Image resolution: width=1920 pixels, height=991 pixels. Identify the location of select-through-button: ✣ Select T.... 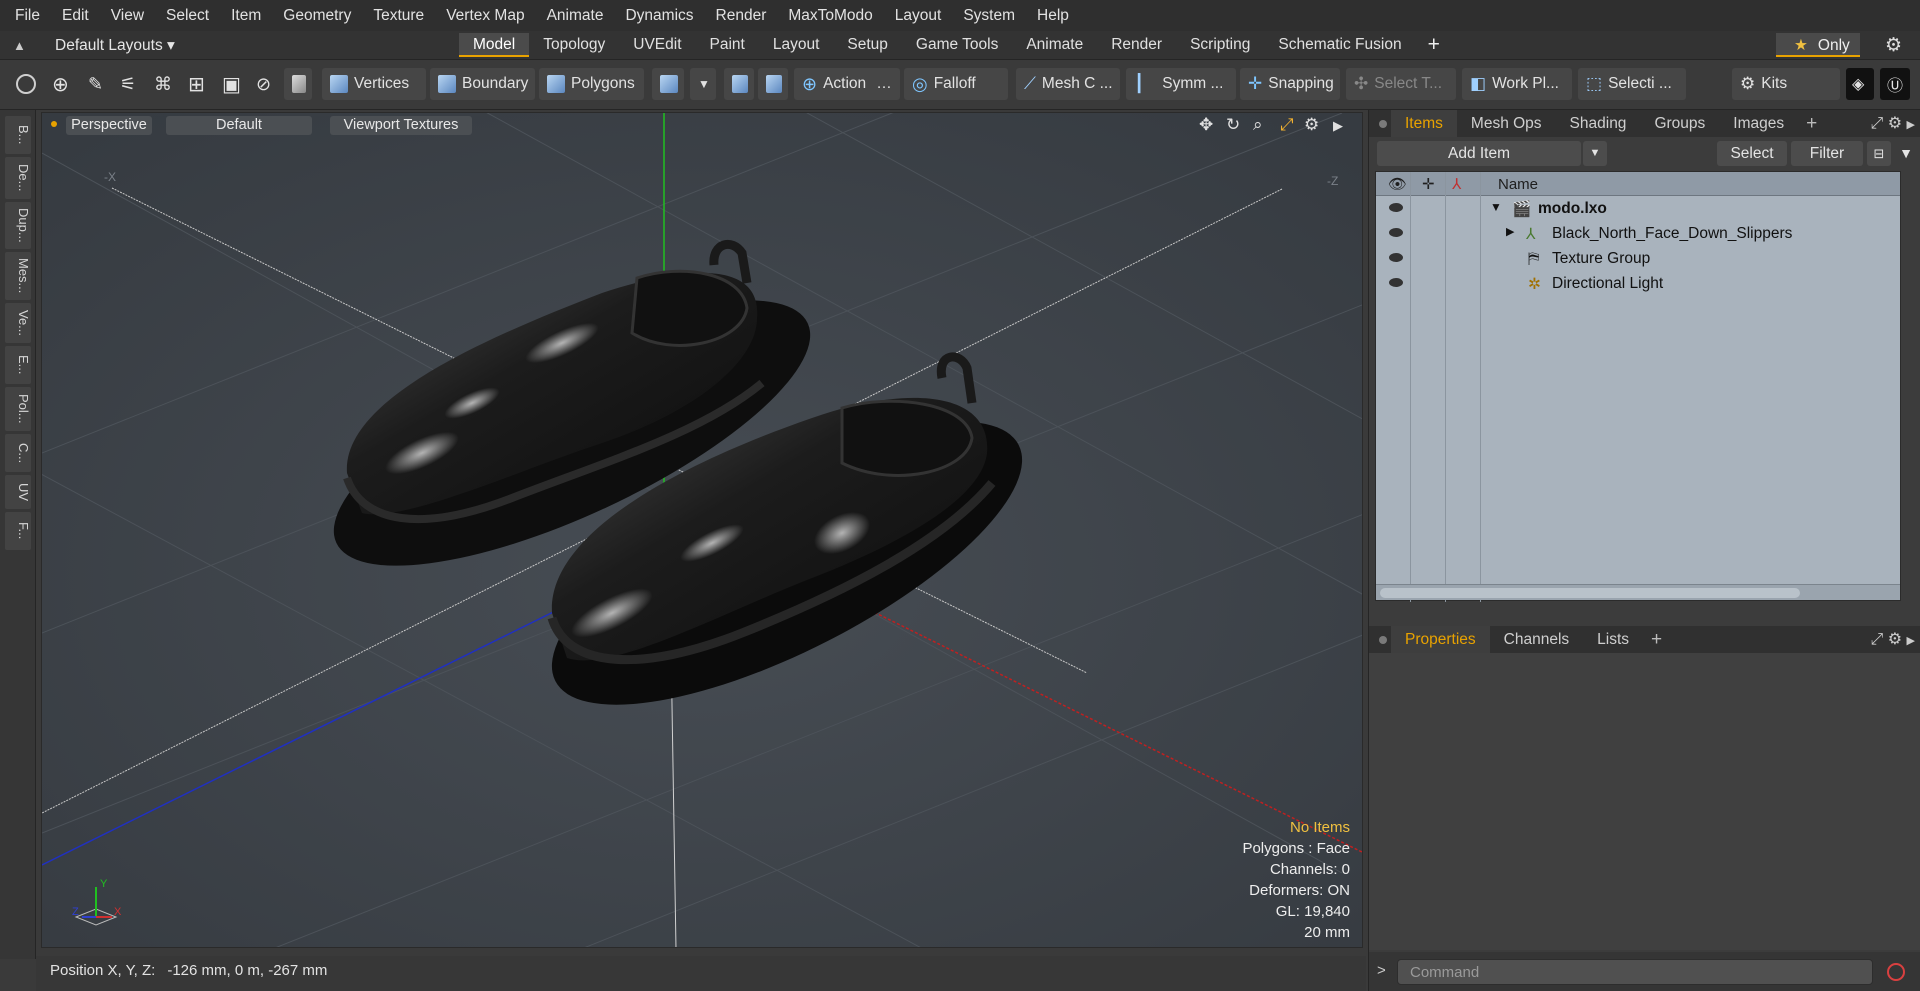
(1401, 84).